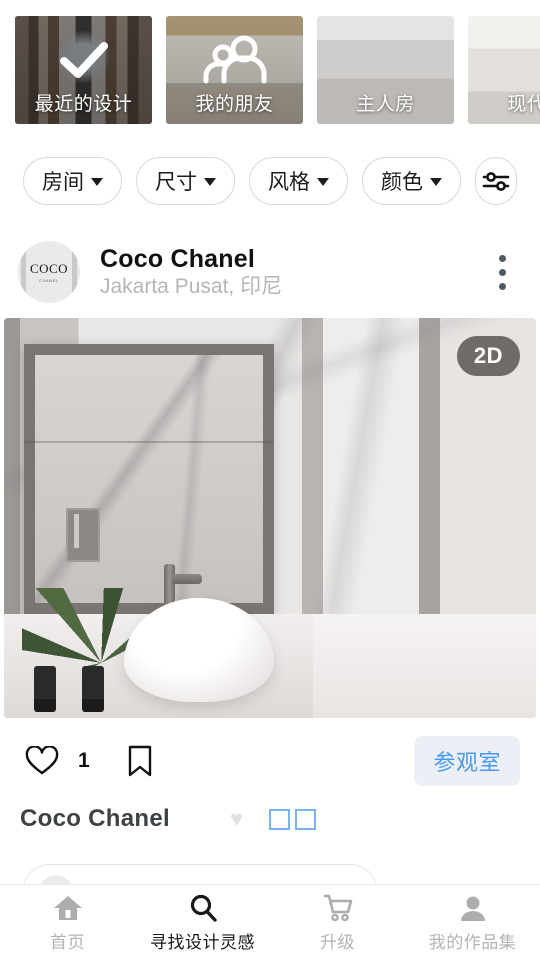 This screenshot has height=960, width=540. What do you see at coordinates (337, 922) in the screenshot?
I see `nav-item-upgrade: 升级` at bounding box center [337, 922].